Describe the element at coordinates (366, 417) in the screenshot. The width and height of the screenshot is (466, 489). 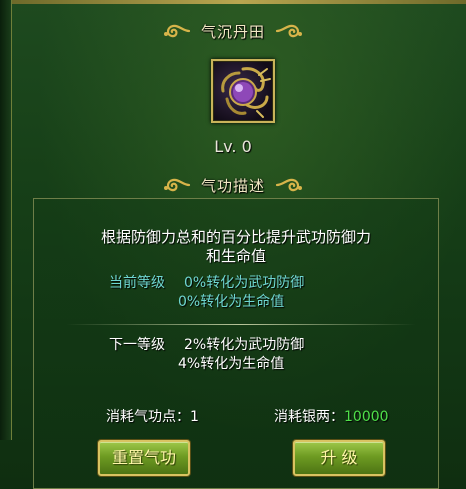
I see `silver-cost-value: 10000` at that location.